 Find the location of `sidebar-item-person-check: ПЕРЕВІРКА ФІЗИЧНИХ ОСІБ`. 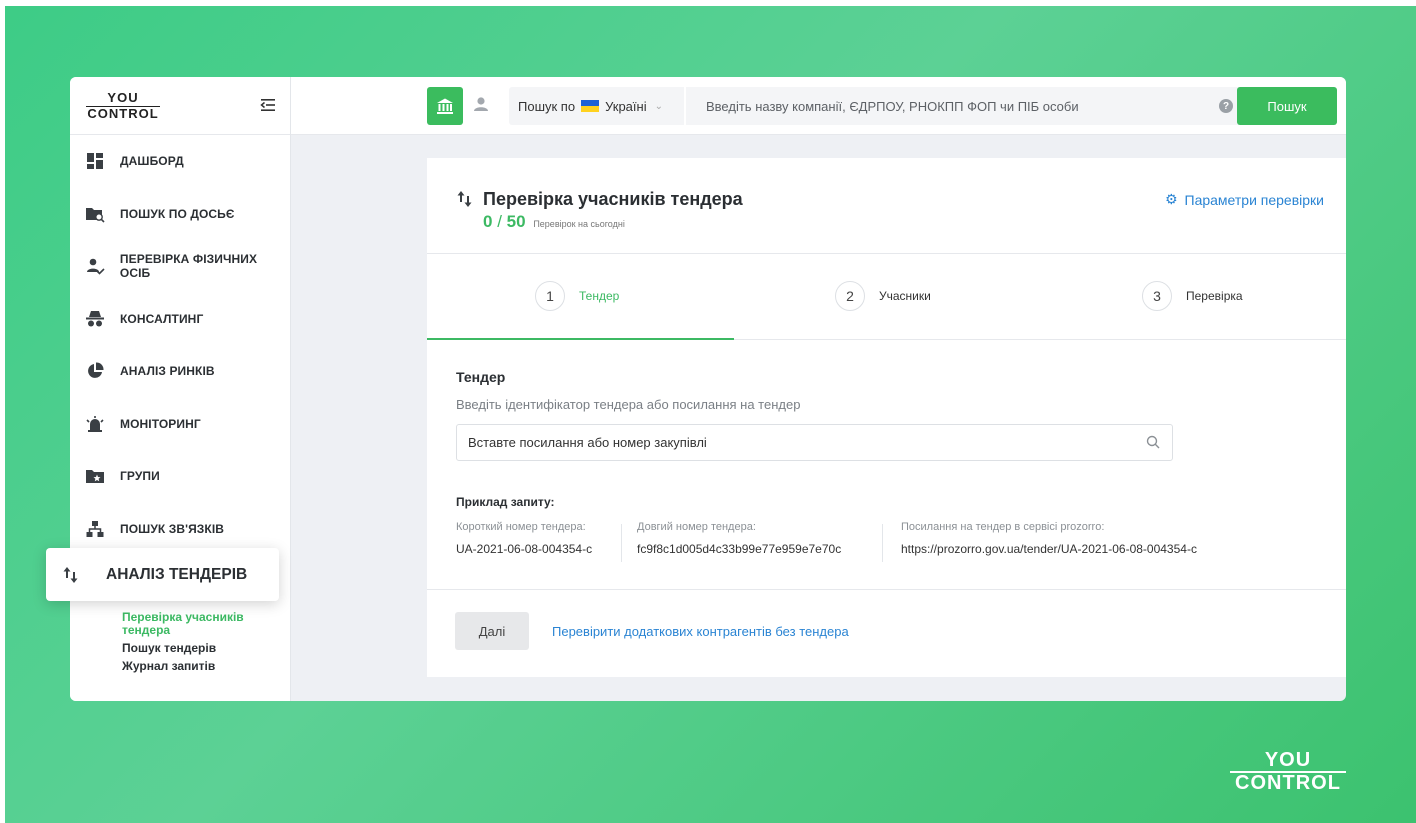

sidebar-item-person-check: ПЕРЕВІРКА ФІЗИЧНИХ ОСІБ is located at coordinates (180, 266).